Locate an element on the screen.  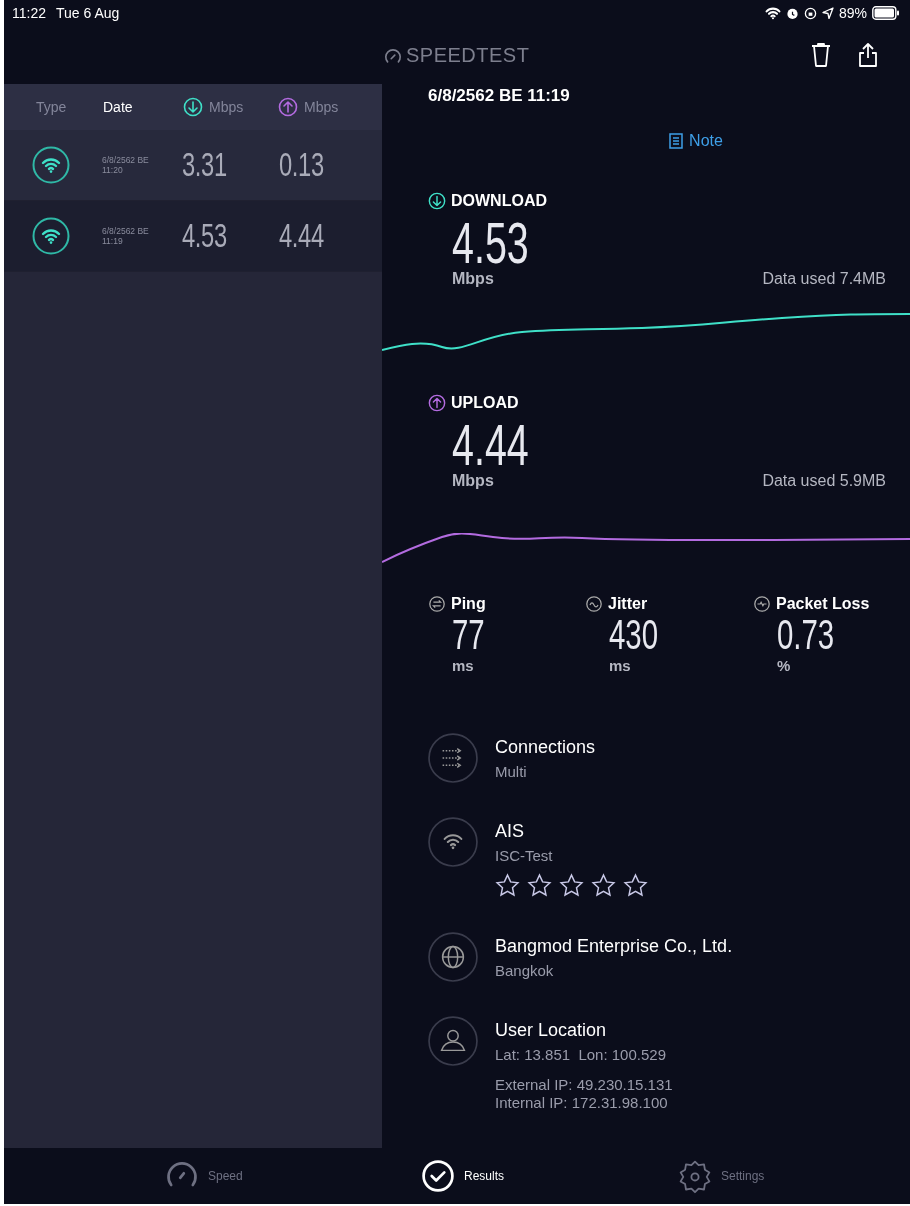
status-time: 11:22 is located at coordinates (29, 13).